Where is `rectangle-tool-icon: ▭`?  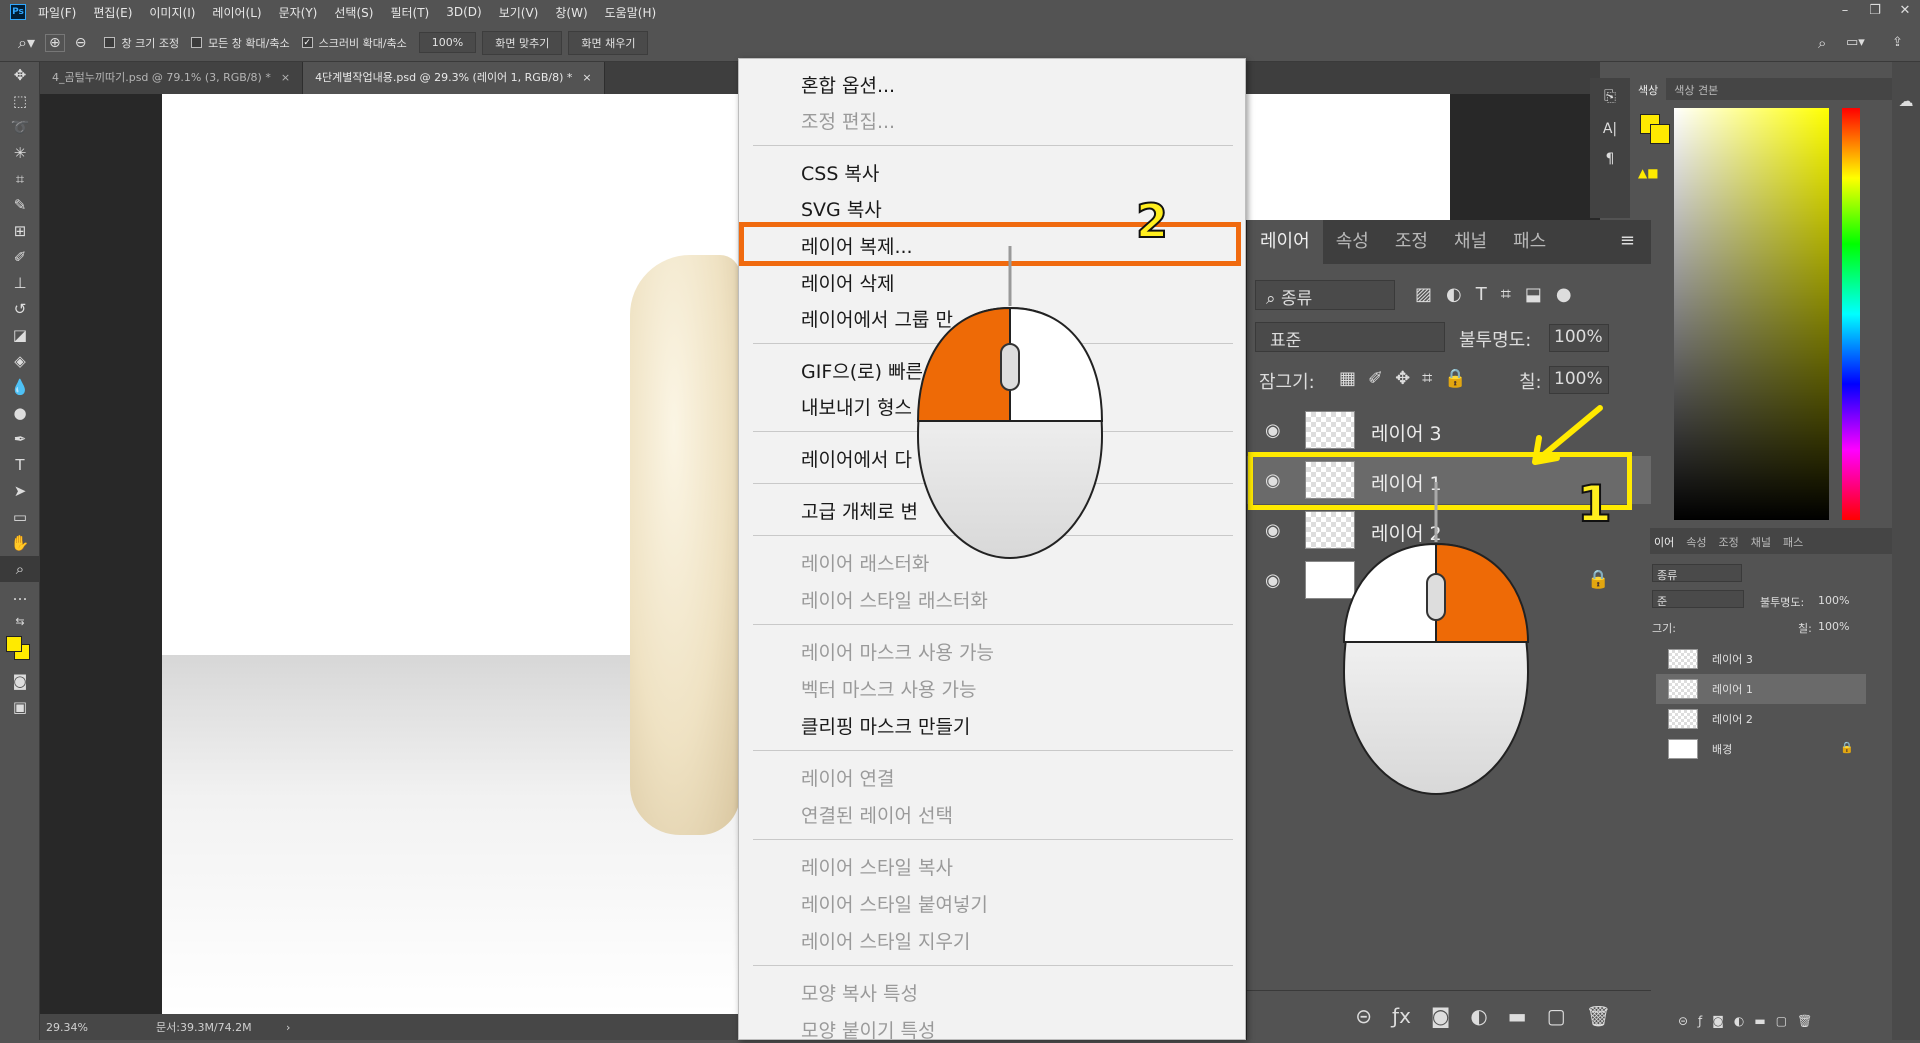 rectangle-tool-icon: ▭ is located at coordinates (20, 517).